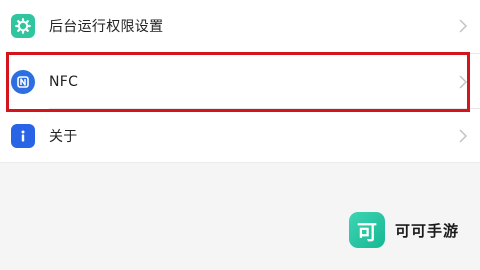 The width and height of the screenshot is (480, 270). Describe the element at coordinates (367, 230) in the screenshot. I see `watermark-logo-icon: 可` at that location.